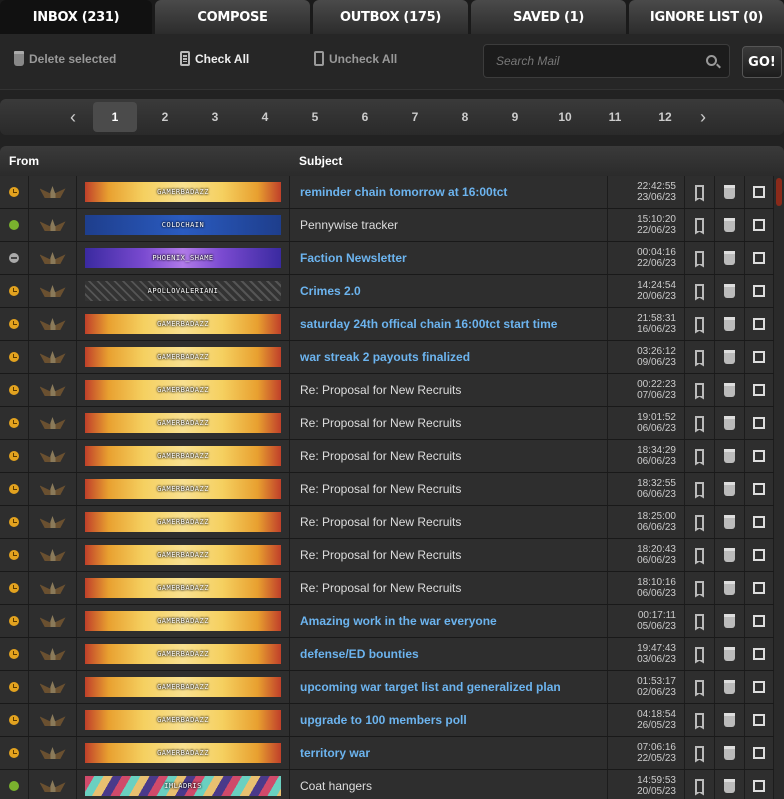 This screenshot has width=784, height=799. Describe the element at coordinates (615, 117) in the screenshot. I see `page-11-button: 11` at that location.